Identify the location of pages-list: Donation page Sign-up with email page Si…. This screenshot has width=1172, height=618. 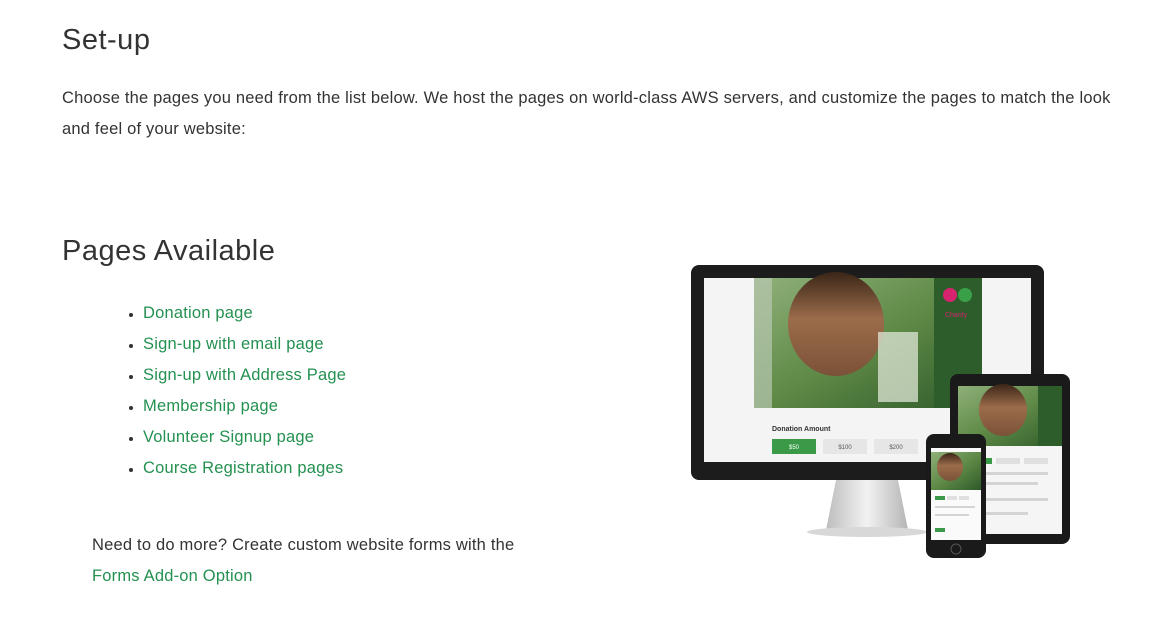
(227, 391).